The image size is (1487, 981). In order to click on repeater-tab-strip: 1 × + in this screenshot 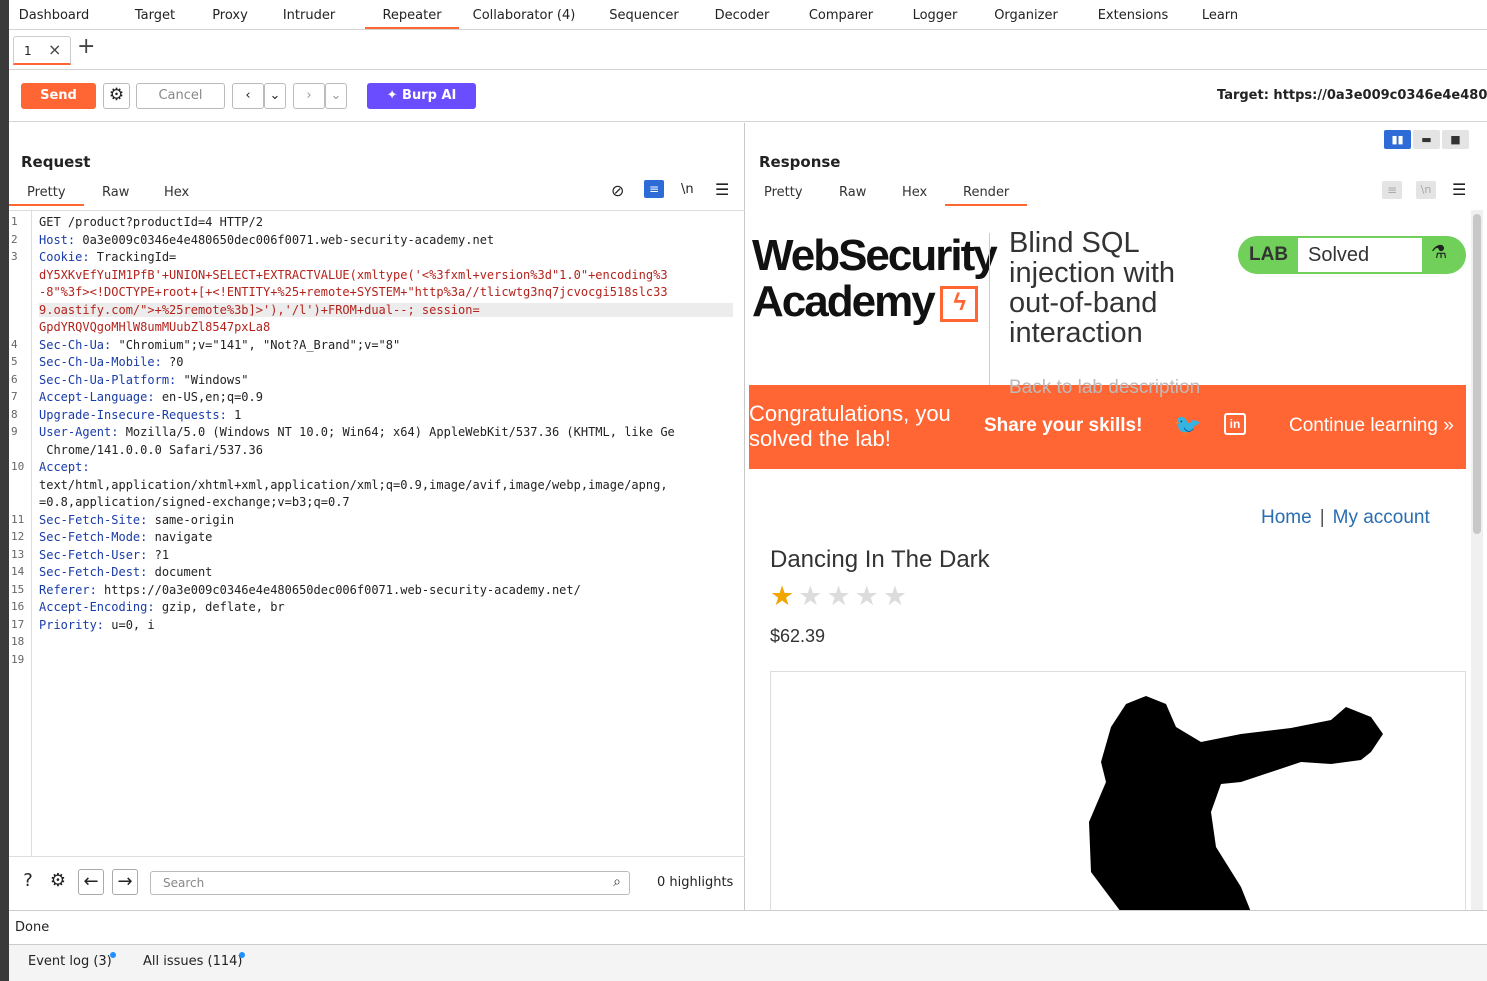, I will do `click(748, 50)`.